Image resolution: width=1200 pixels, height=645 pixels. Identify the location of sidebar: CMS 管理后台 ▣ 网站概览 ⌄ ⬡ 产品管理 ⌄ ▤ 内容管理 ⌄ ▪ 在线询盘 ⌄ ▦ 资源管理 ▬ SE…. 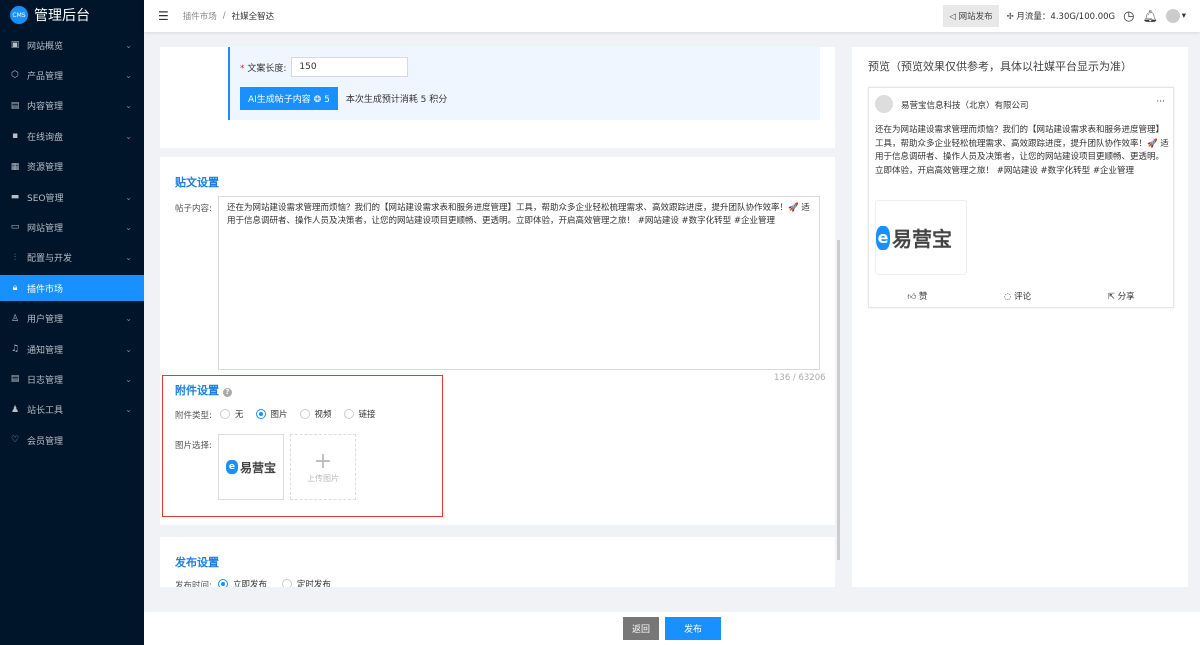
(72, 322).